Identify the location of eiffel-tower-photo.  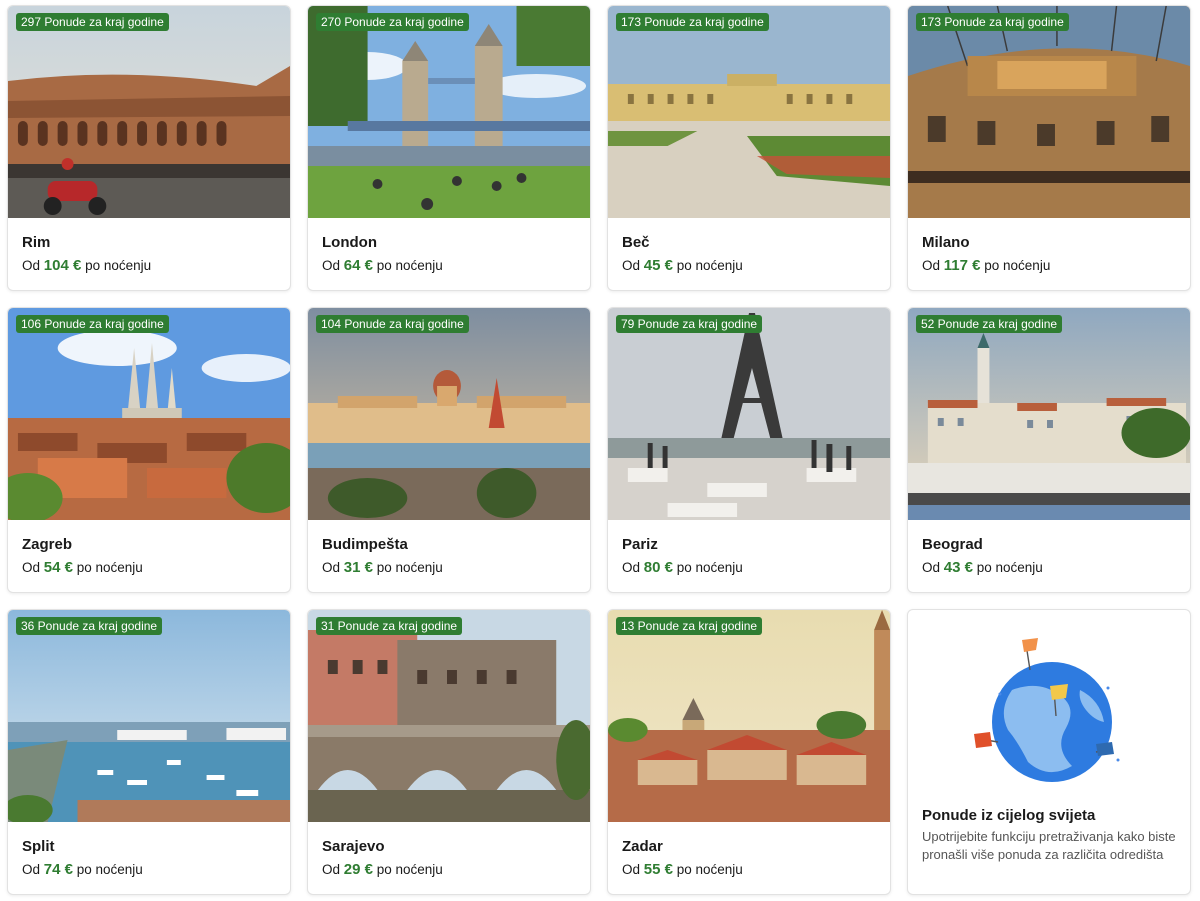
(749, 414).